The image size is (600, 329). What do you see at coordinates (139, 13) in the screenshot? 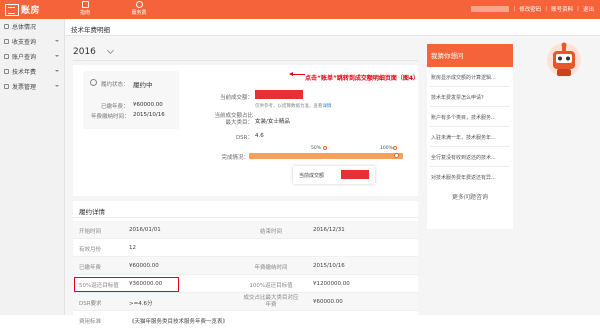
I see `topnav-fee-label: 服务费` at bounding box center [139, 13].